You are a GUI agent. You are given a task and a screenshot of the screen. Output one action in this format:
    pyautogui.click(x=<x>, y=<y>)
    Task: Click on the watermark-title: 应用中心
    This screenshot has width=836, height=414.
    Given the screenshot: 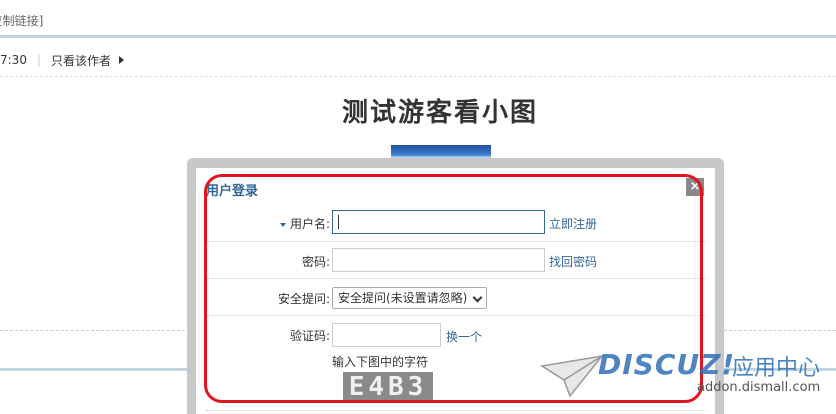 What is the action you would take?
    pyautogui.click(x=776, y=368)
    